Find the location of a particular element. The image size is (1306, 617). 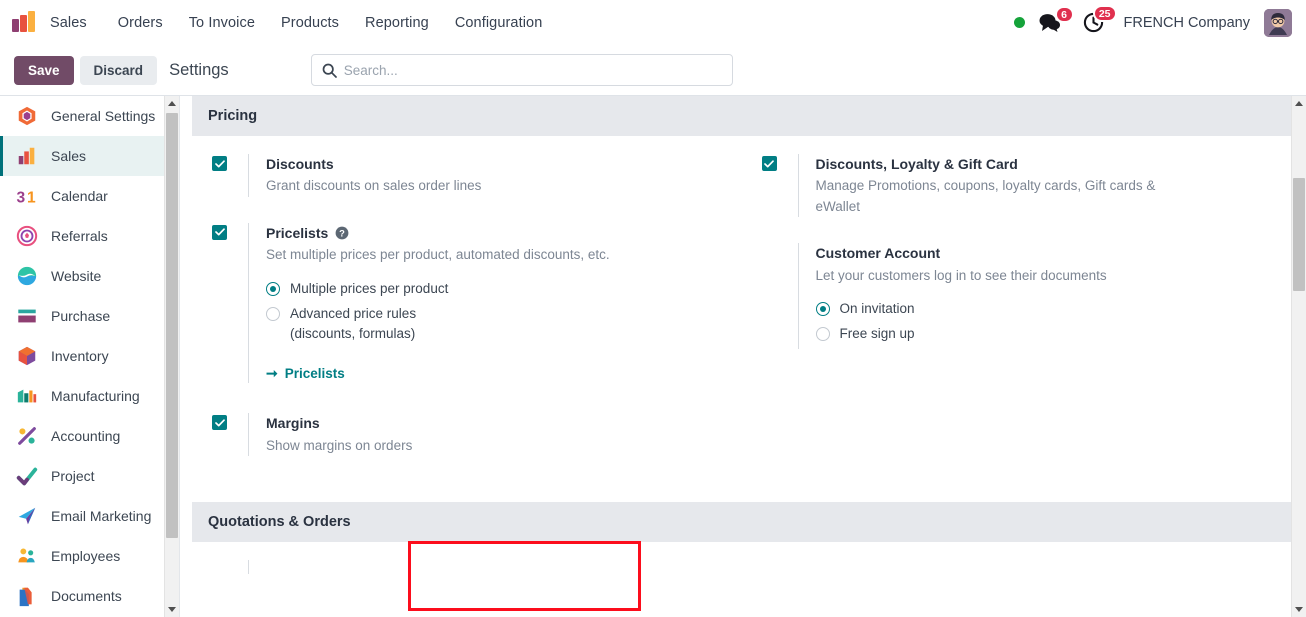

manufacturing-icon is located at coordinates (27, 396).